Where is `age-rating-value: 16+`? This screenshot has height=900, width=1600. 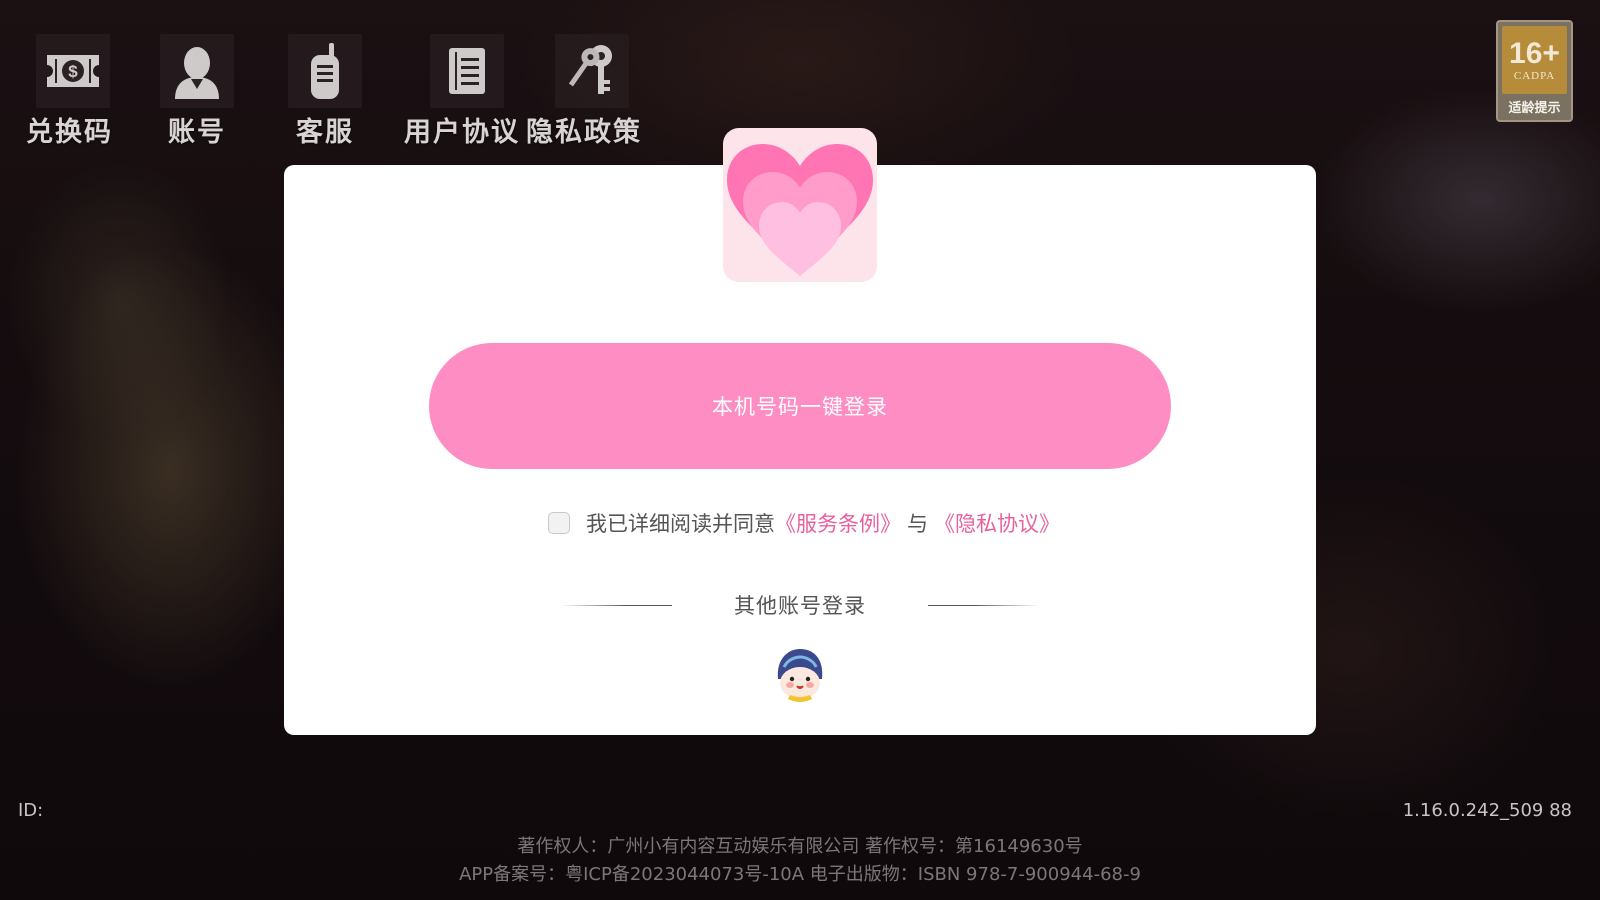 age-rating-value: 16+ is located at coordinates (1534, 53).